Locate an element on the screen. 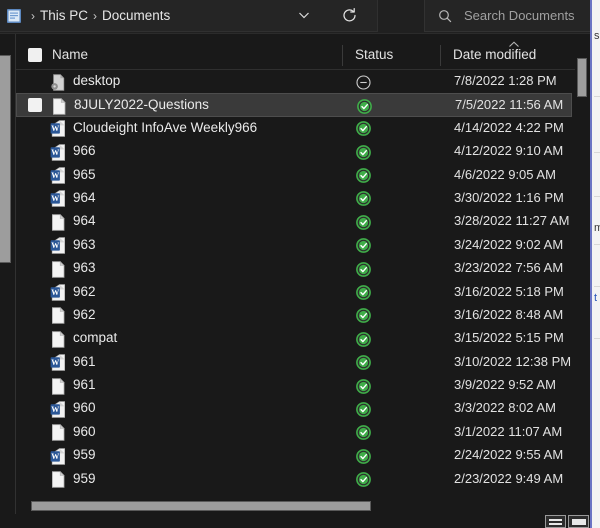 This screenshot has height=528, width=600. file-row: 959 2/23/2022 9:49 AM is located at coordinates (294, 479).